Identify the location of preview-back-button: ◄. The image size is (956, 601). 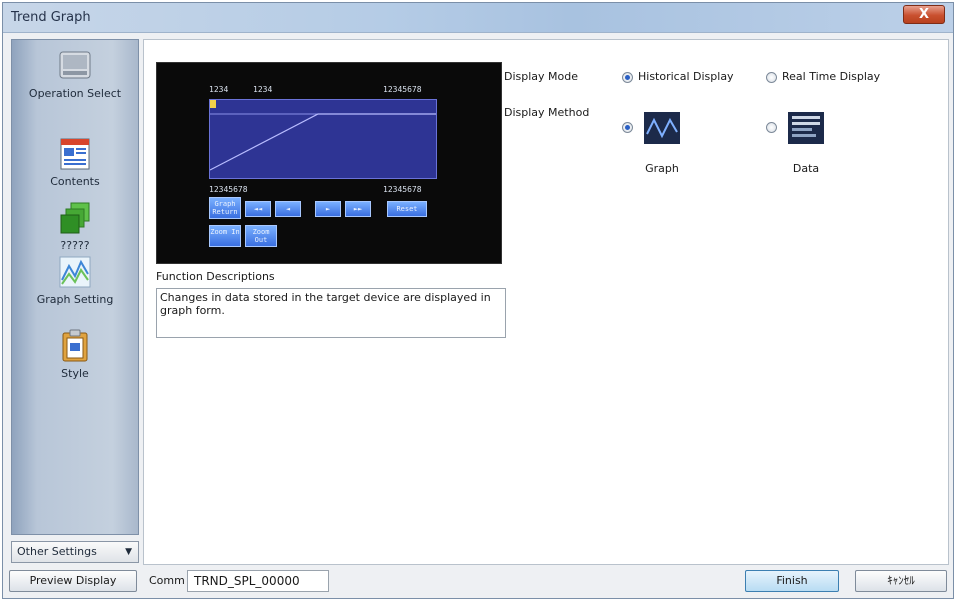
(288, 209).